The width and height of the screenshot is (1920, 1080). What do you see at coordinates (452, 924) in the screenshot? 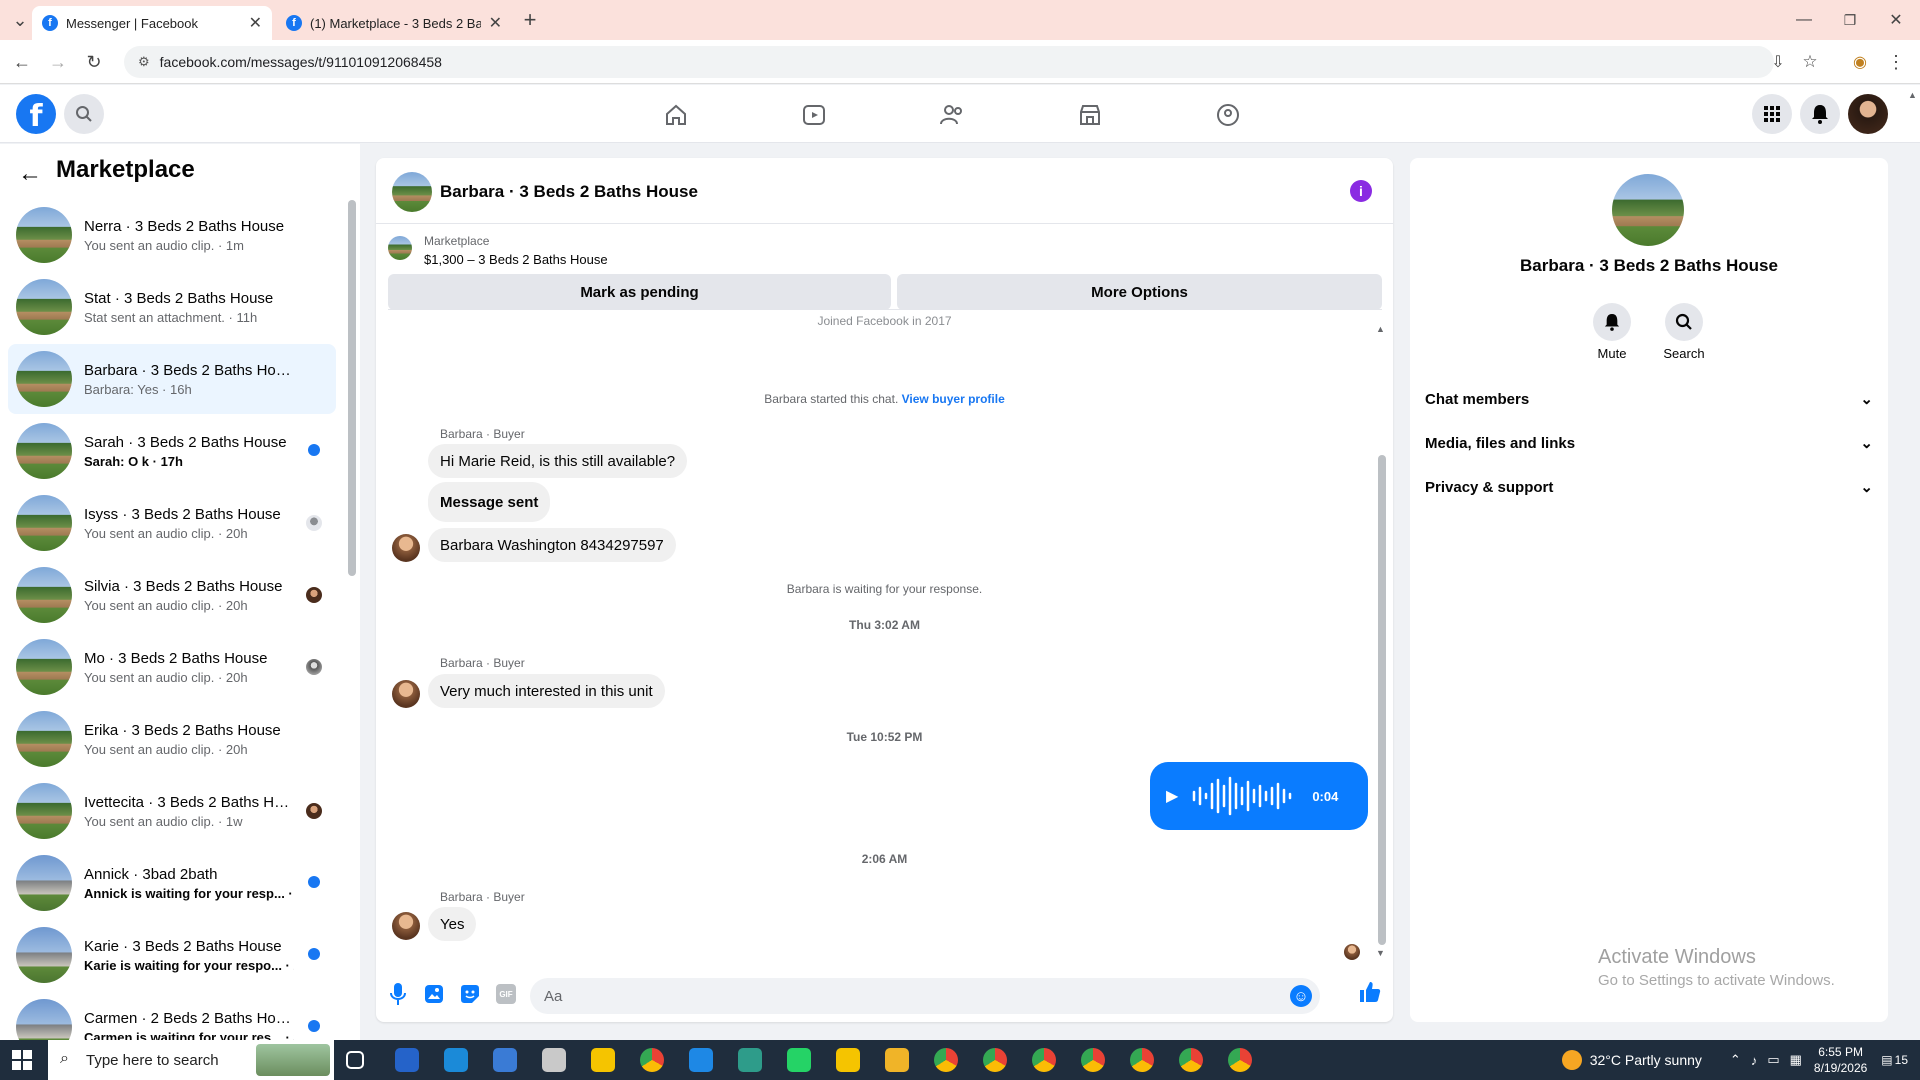
I see `message-bubble: Yes` at bounding box center [452, 924].